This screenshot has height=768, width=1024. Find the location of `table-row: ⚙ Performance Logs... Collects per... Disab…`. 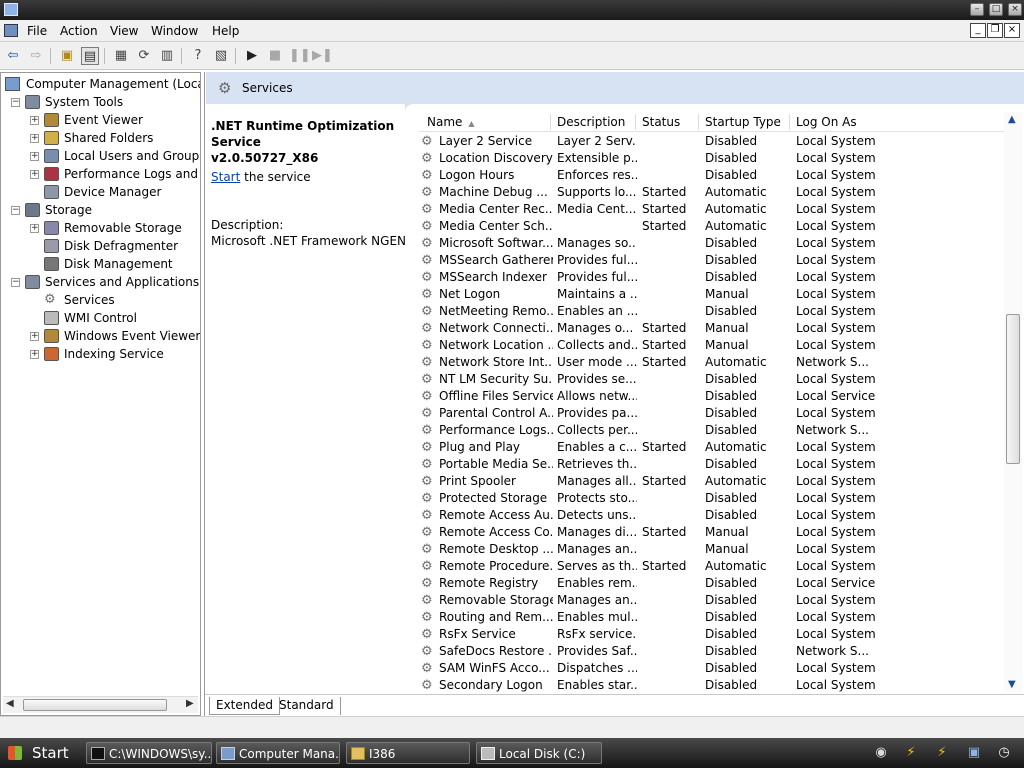

table-row: ⚙ Performance Logs... Collects per... Disab… is located at coordinates (713, 430).